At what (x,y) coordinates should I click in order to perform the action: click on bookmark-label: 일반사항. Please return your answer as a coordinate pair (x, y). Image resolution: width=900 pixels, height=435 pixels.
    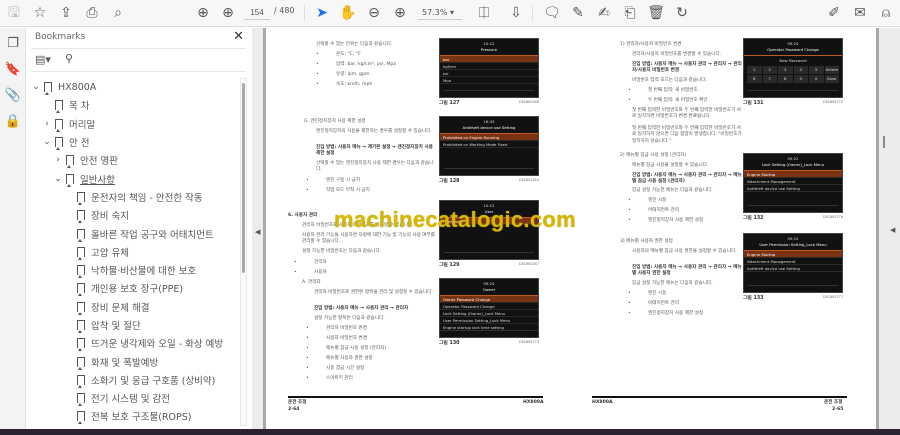
    Looking at the image, I should click on (97, 180).